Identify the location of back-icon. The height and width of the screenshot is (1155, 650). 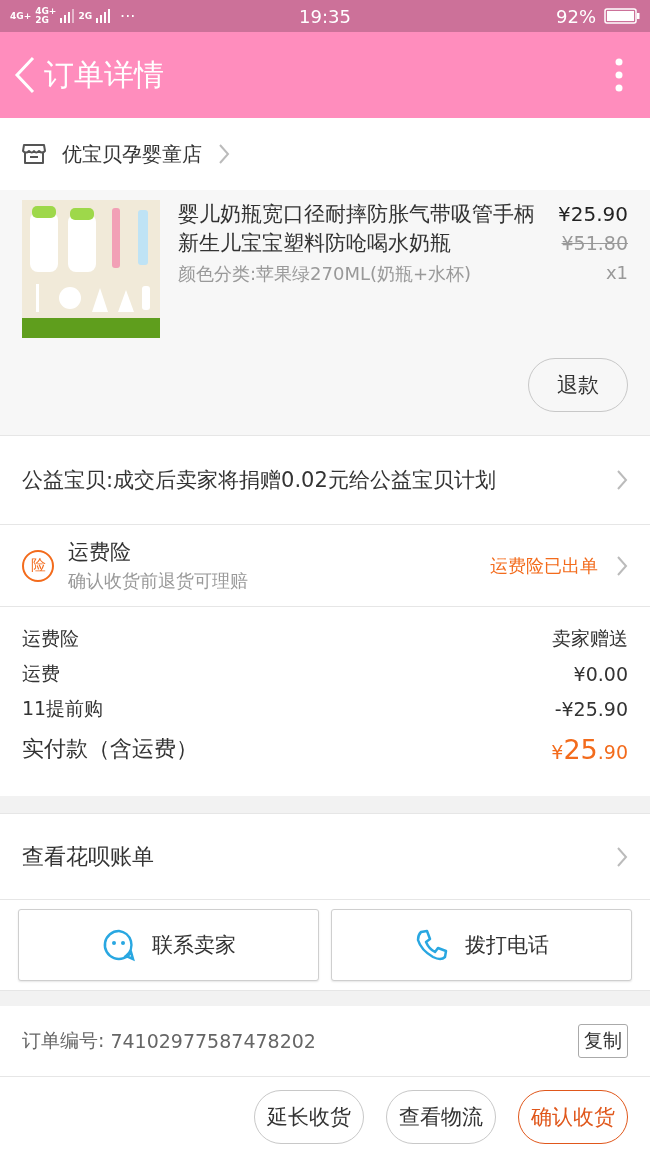
(25, 75).